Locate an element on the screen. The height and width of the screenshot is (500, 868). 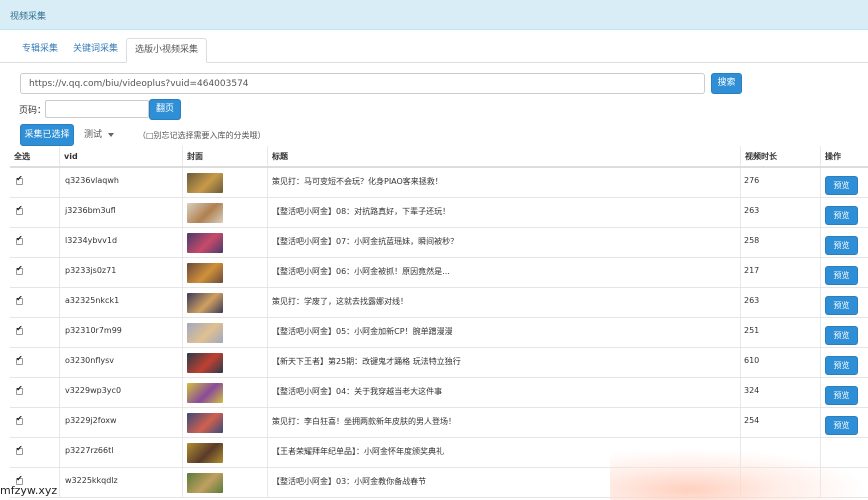
vid-text: a32325nkck1 is located at coordinates (92, 300).